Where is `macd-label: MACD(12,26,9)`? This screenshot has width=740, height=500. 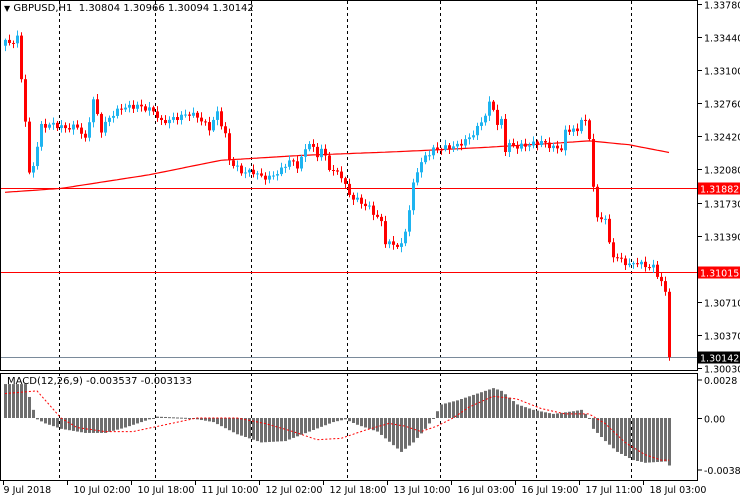
macd-label: MACD(12,26,9) is located at coordinates (45, 381).